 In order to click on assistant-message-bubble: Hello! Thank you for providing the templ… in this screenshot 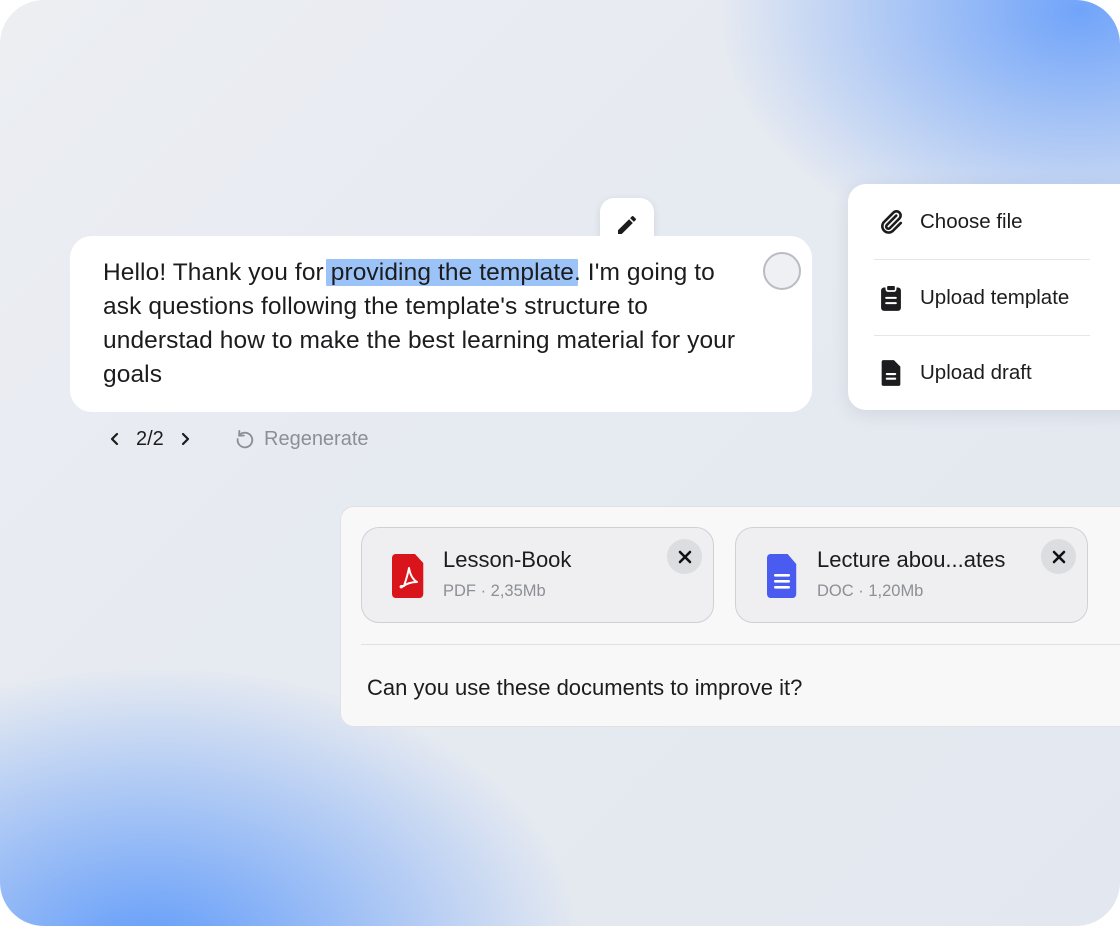, I will do `click(441, 324)`.